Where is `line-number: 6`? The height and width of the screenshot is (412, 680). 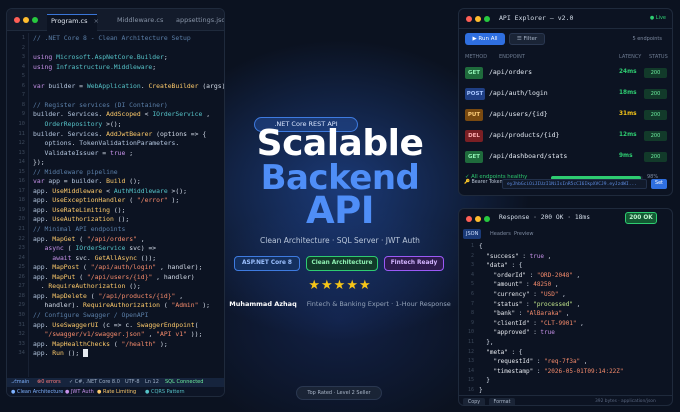
line-number: 6 is located at coordinates (23, 85).